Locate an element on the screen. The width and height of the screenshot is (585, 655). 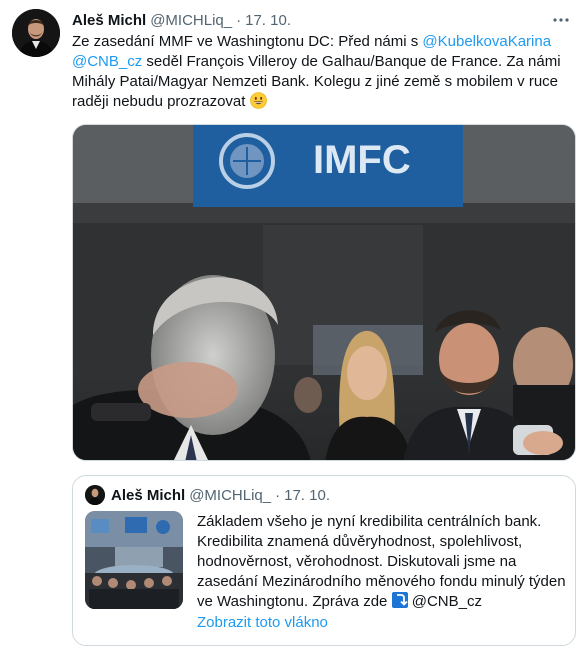
quoted-tweet-thumbnail is located at coordinates (134, 560).